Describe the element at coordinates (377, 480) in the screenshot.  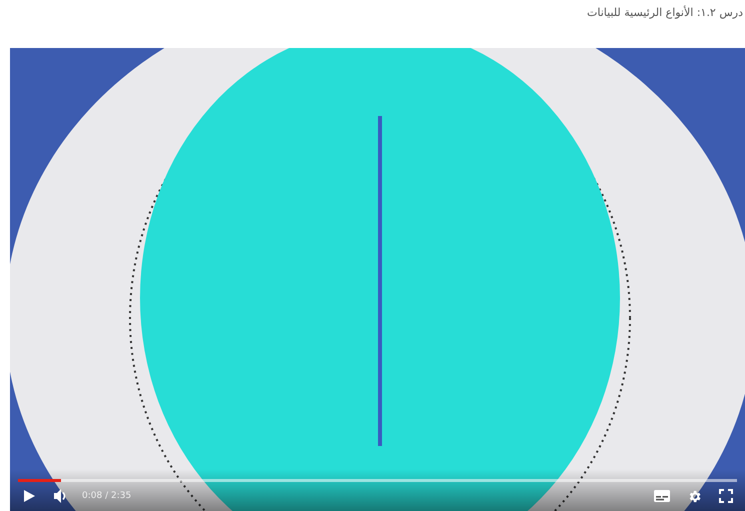
I see `progress-track` at that location.